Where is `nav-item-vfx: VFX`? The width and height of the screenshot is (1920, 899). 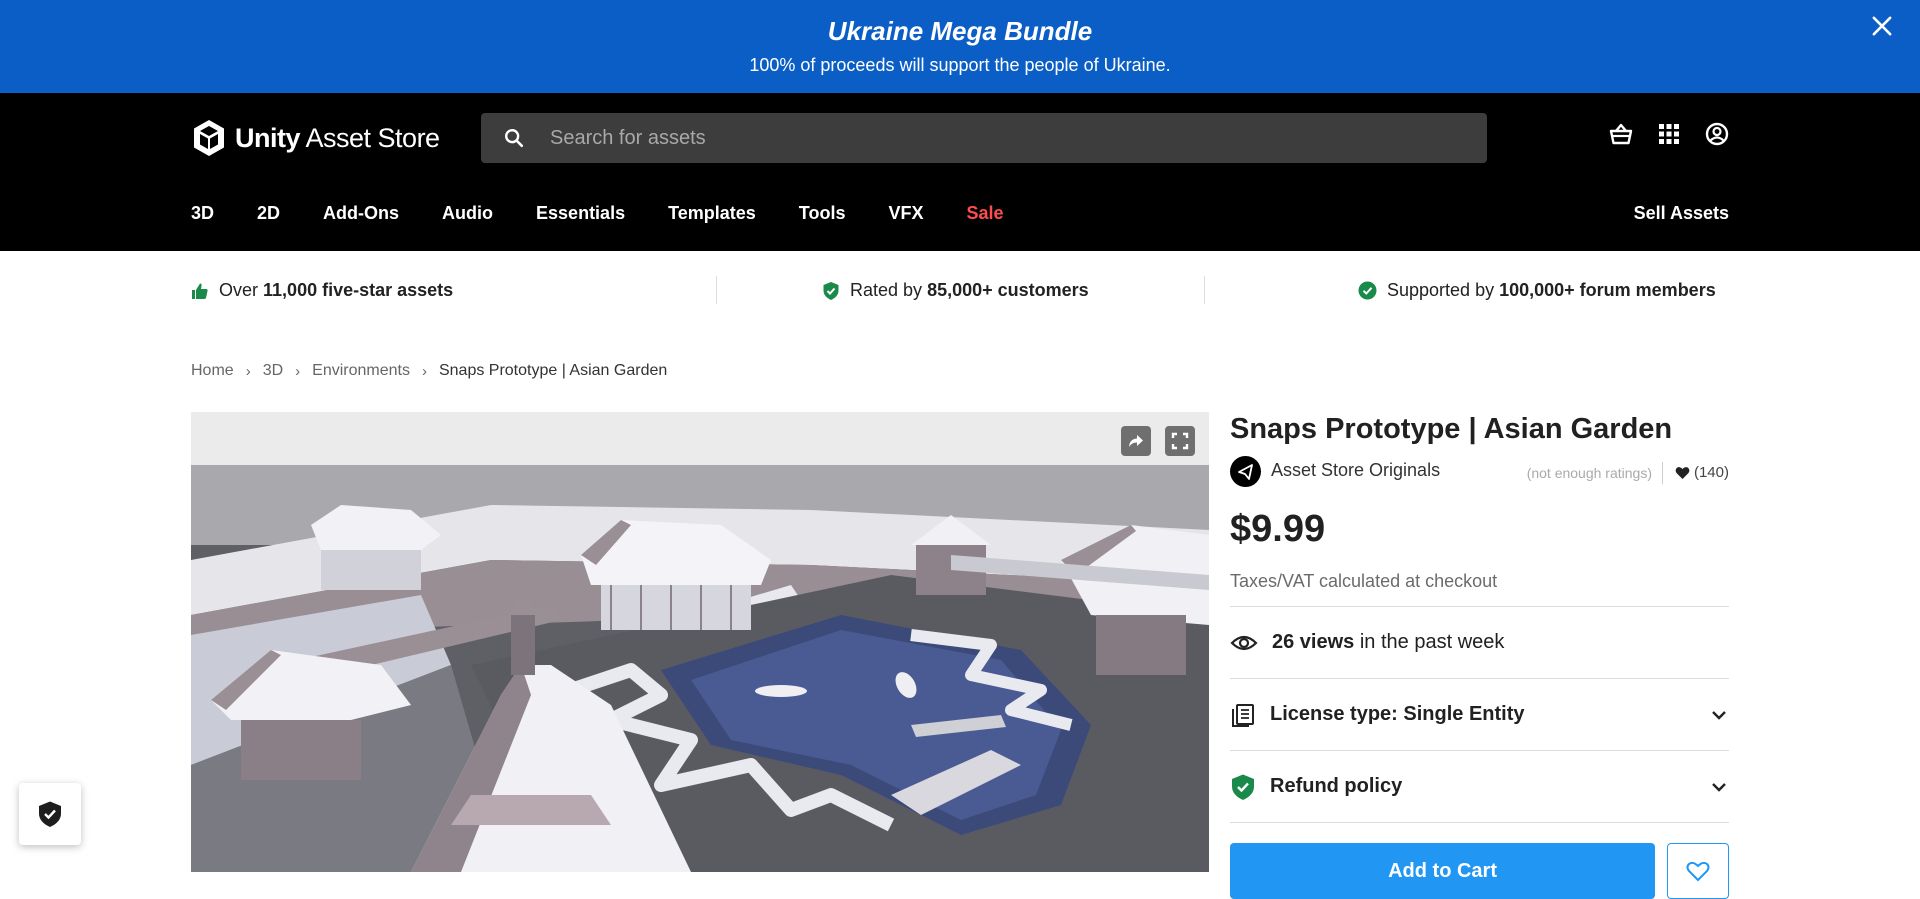 nav-item-vfx: VFX is located at coordinates (905, 213).